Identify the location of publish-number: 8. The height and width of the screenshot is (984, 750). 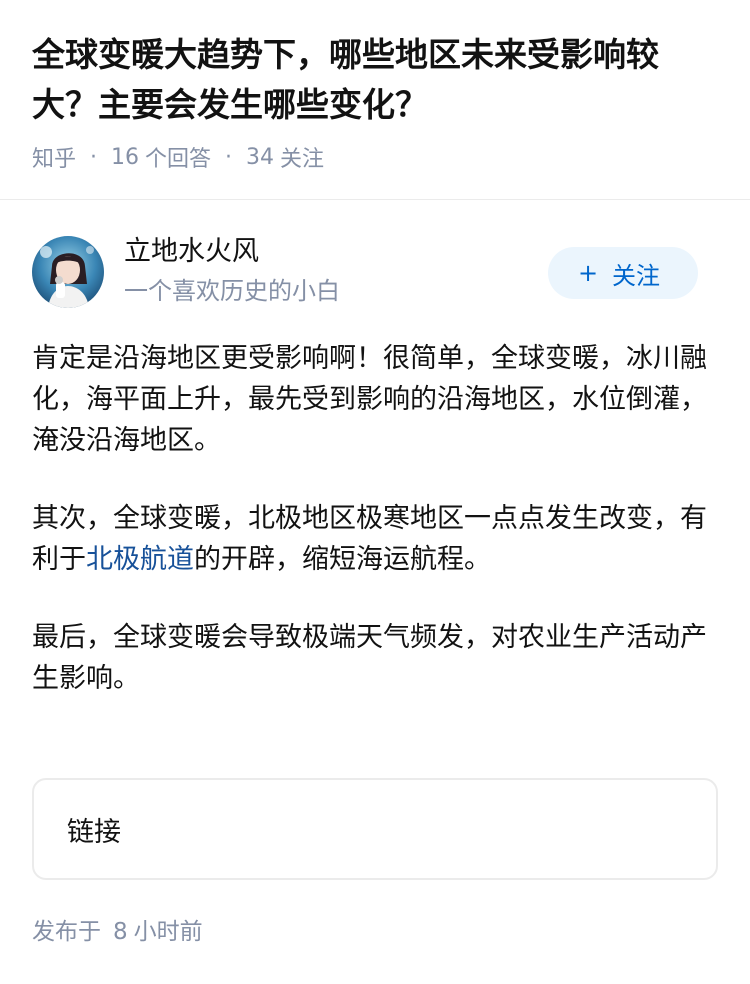
(120, 932).